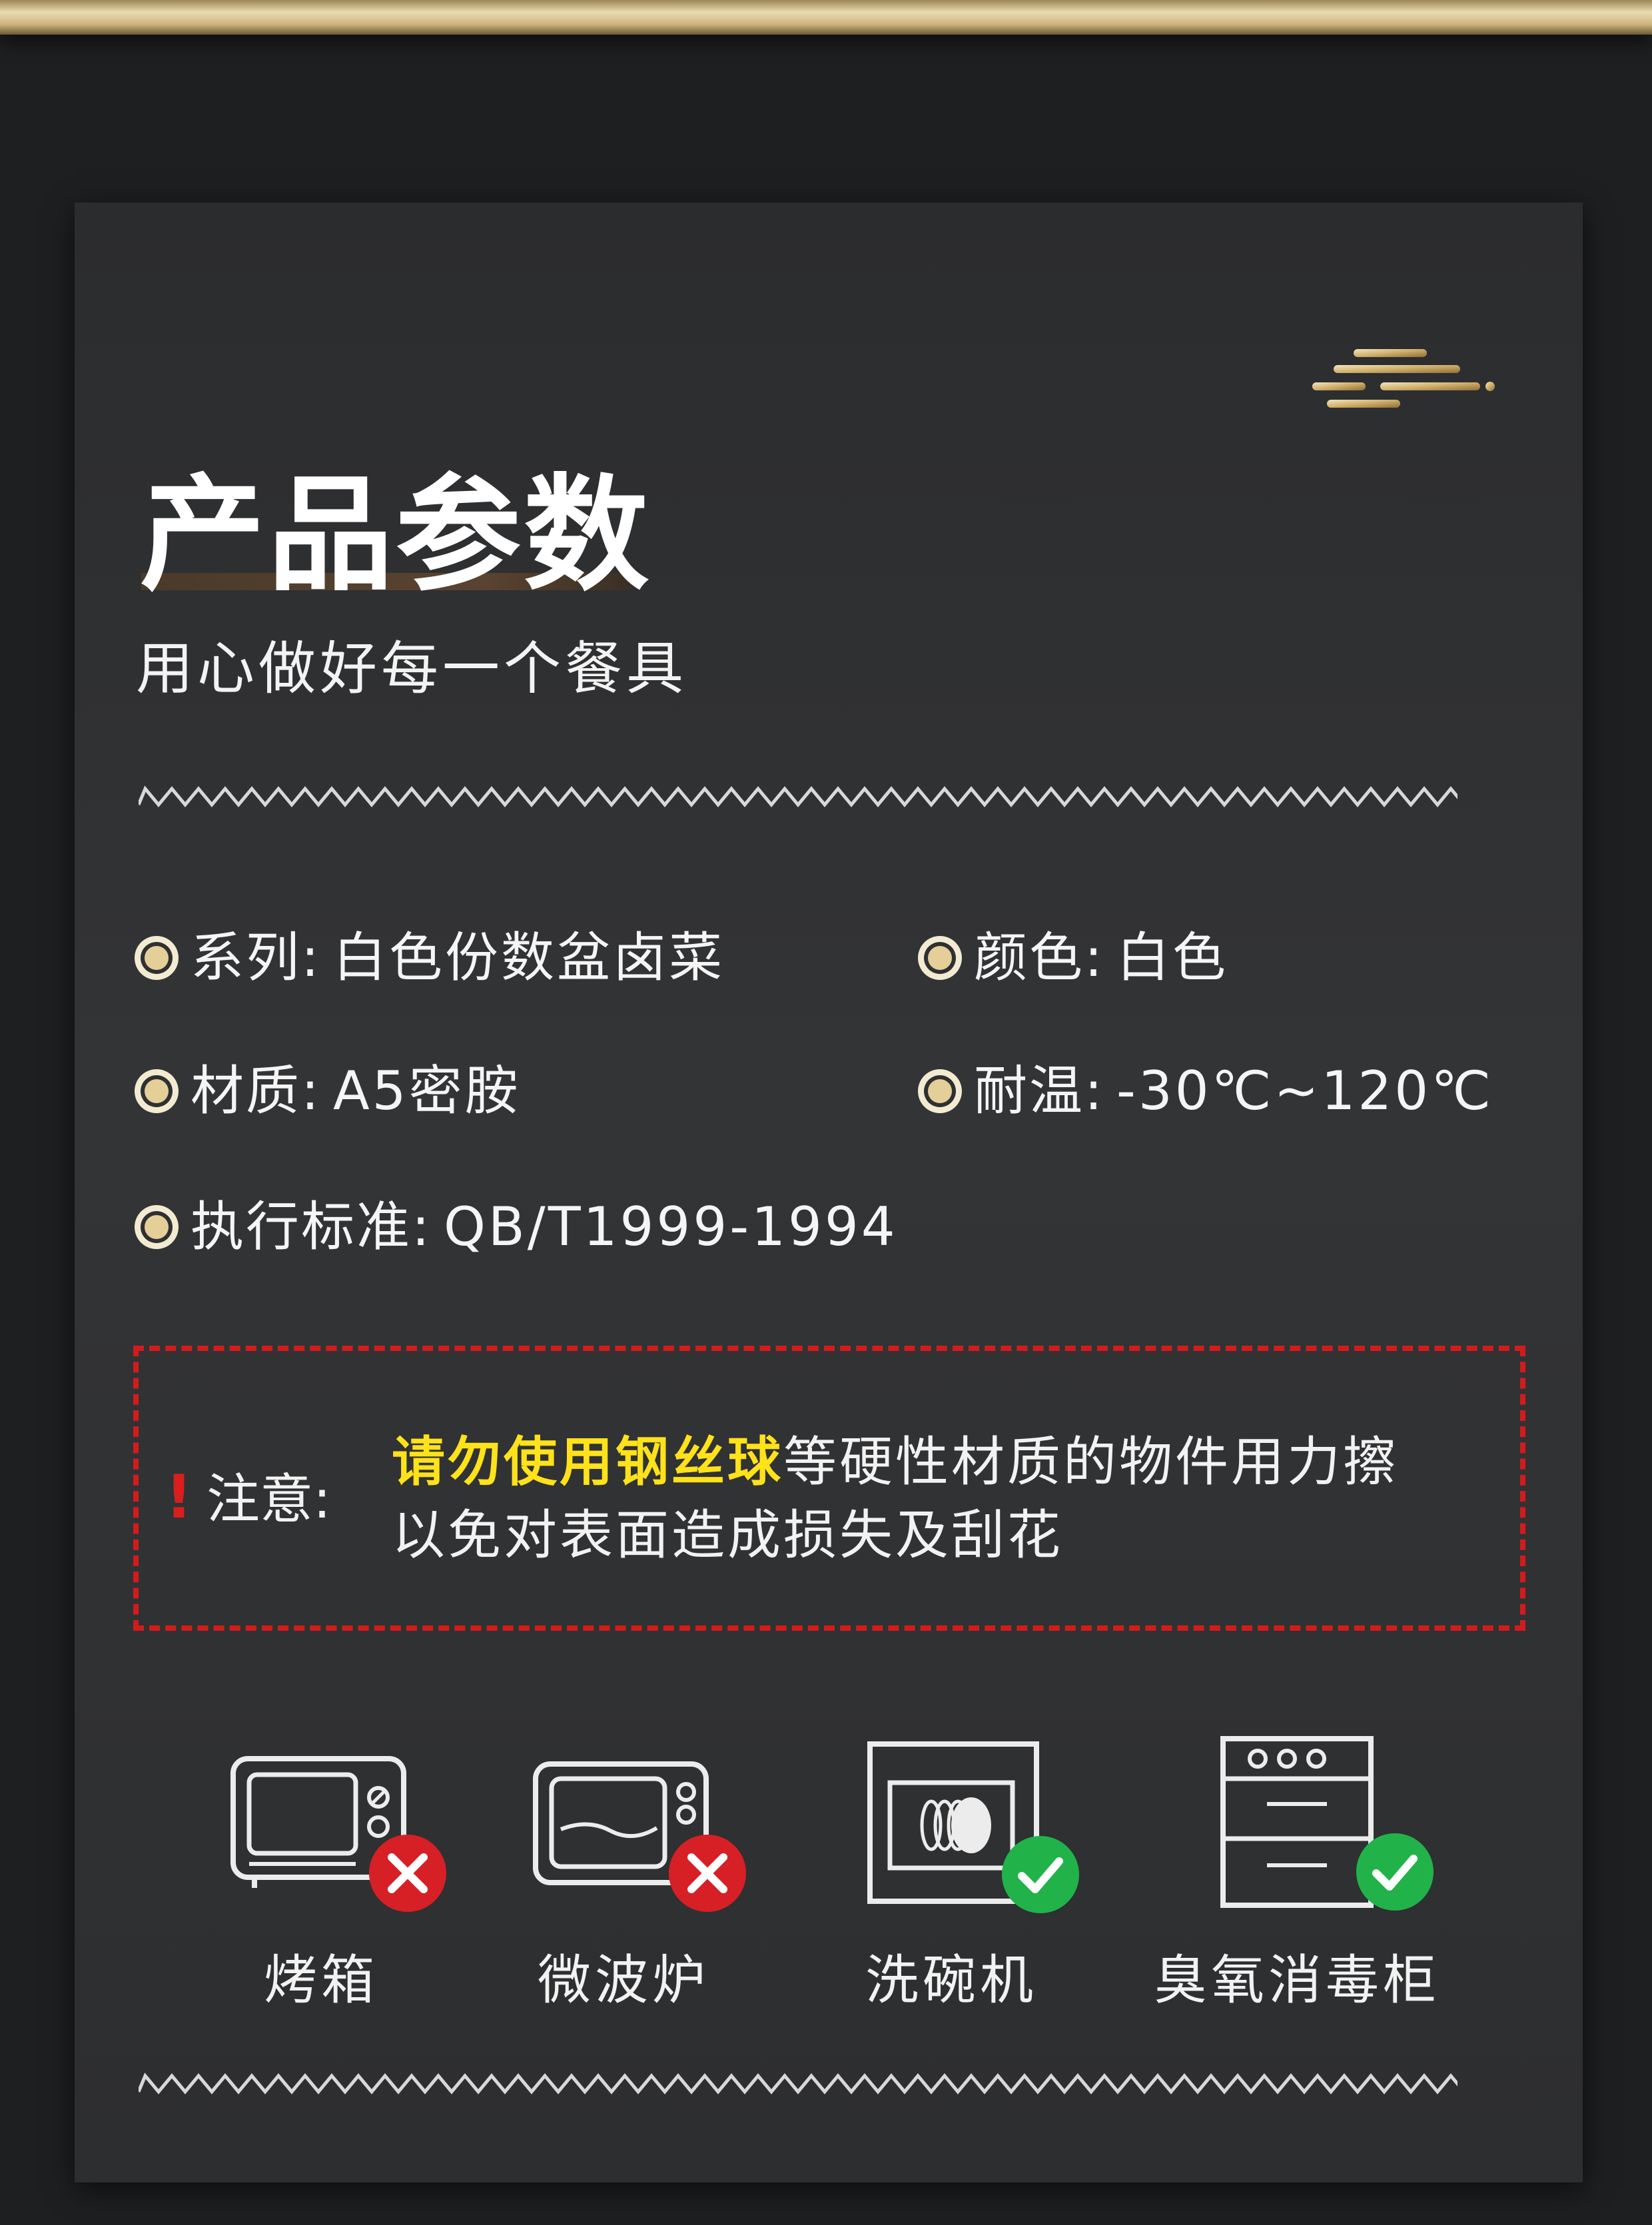 This screenshot has width=1652, height=2225. I want to click on spec-standard-label: 执行标准:, so click(311, 1227).